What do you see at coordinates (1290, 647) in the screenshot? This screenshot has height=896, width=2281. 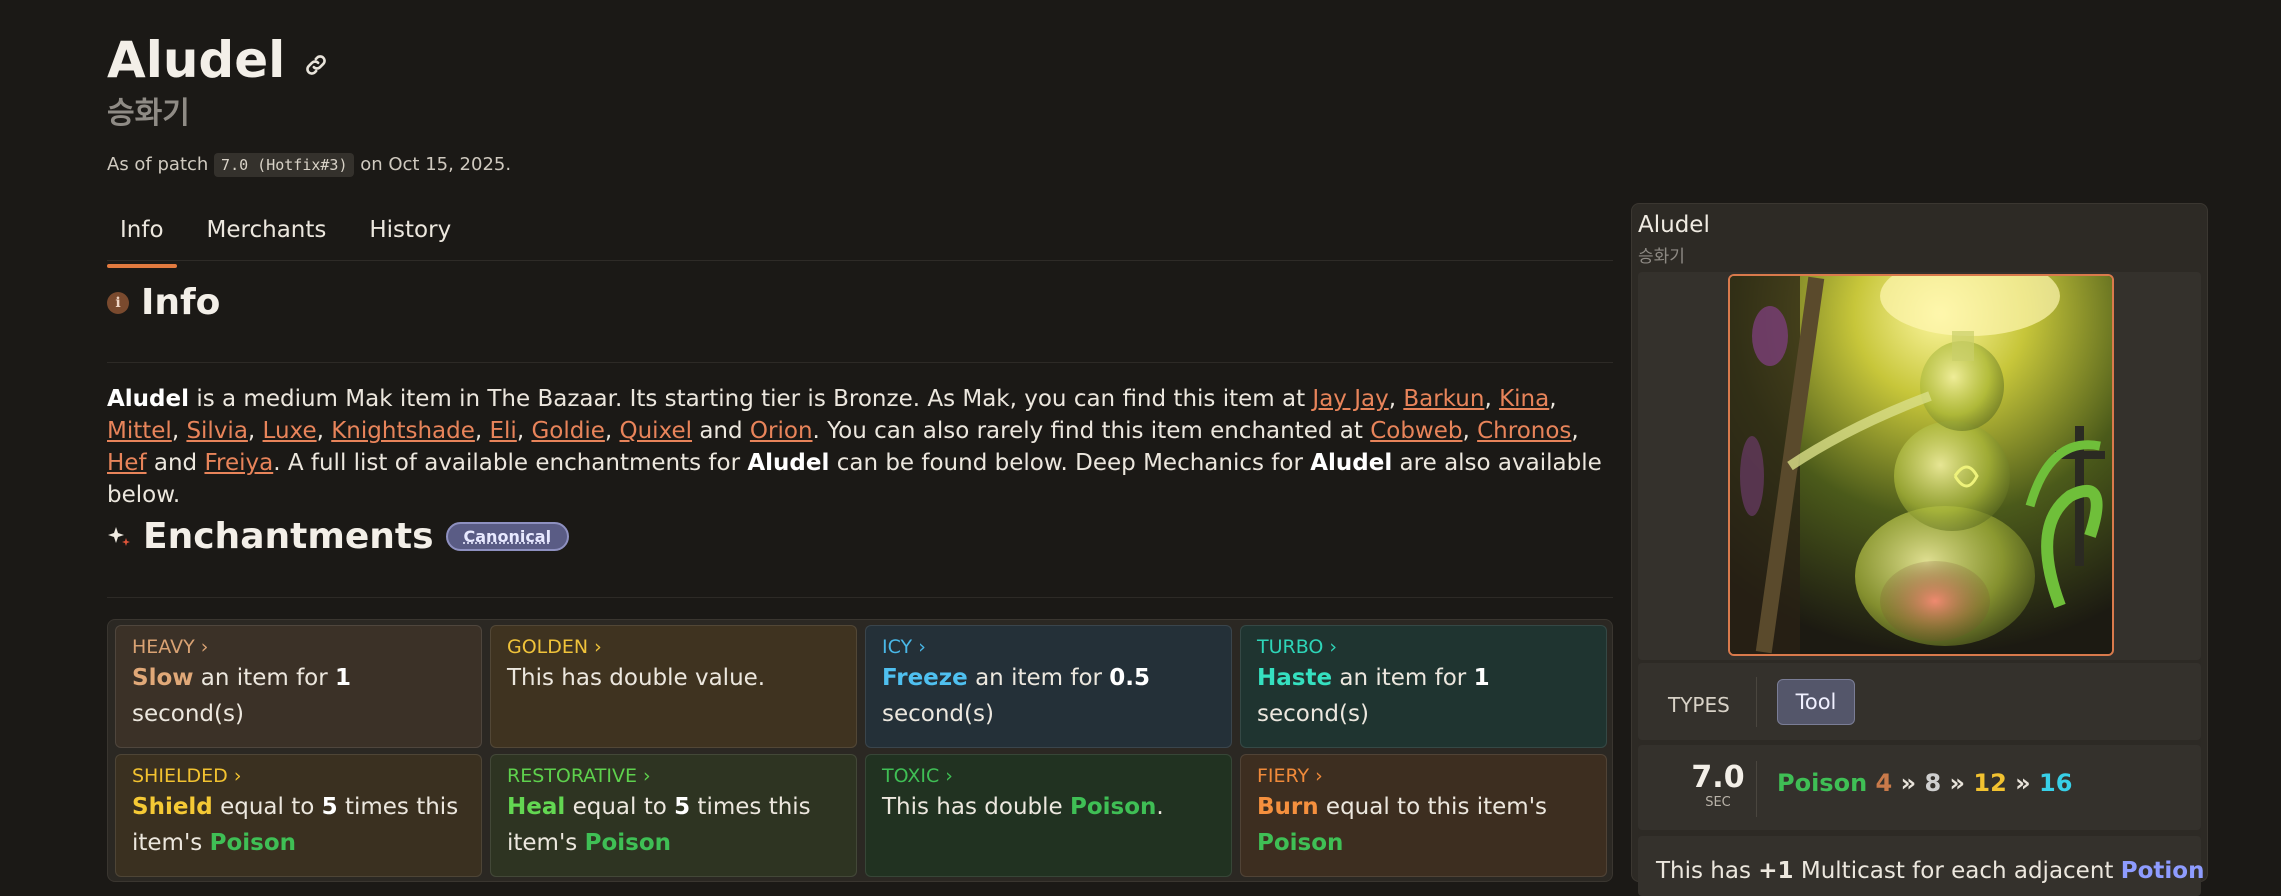 I see `enchantment-name-text: TURBO` at bounding box center [1290, 647].